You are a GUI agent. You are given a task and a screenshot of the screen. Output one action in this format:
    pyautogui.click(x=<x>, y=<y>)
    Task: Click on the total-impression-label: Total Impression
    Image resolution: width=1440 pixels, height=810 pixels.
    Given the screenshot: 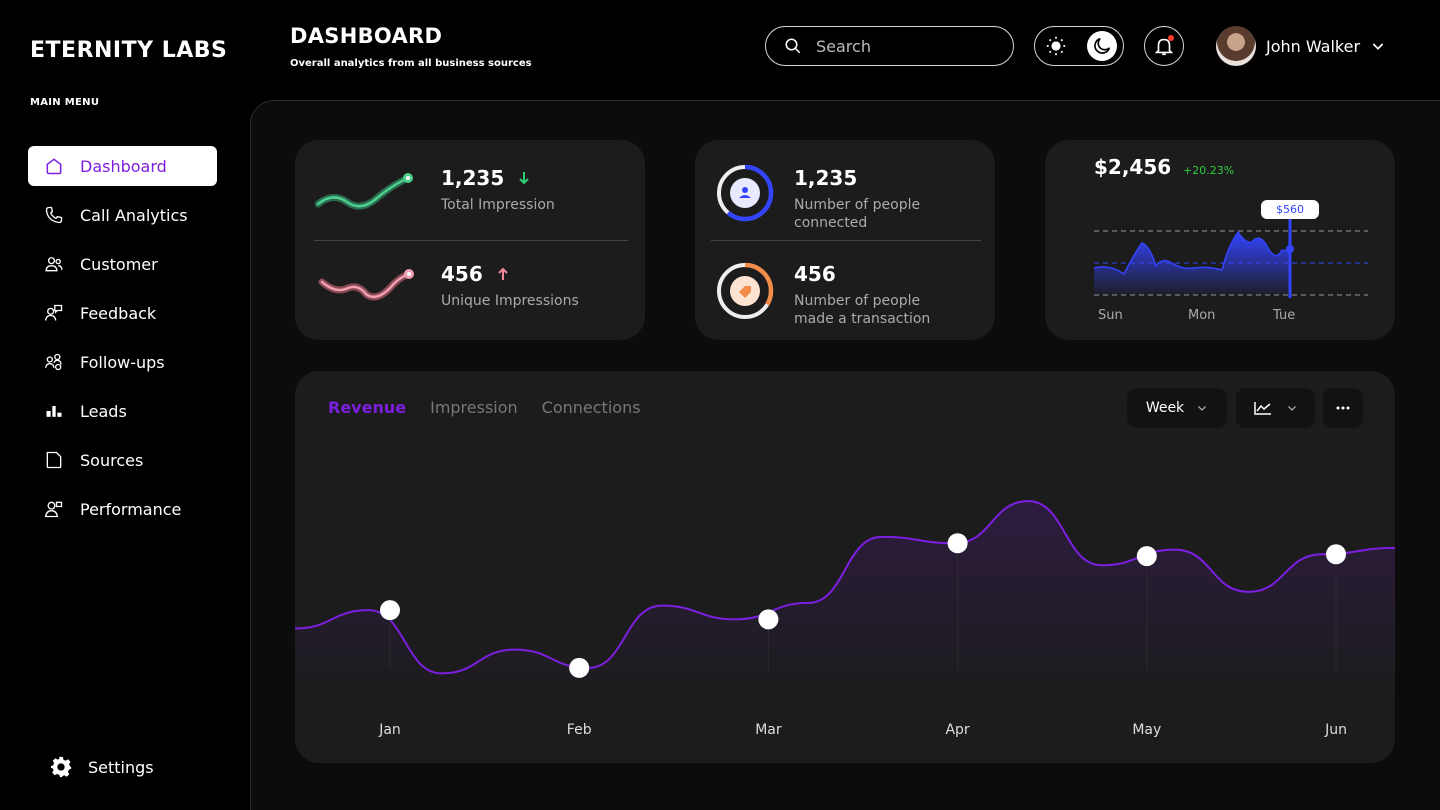 What is the action you would take?
    pyautogui.click(x=498, y=205)
    